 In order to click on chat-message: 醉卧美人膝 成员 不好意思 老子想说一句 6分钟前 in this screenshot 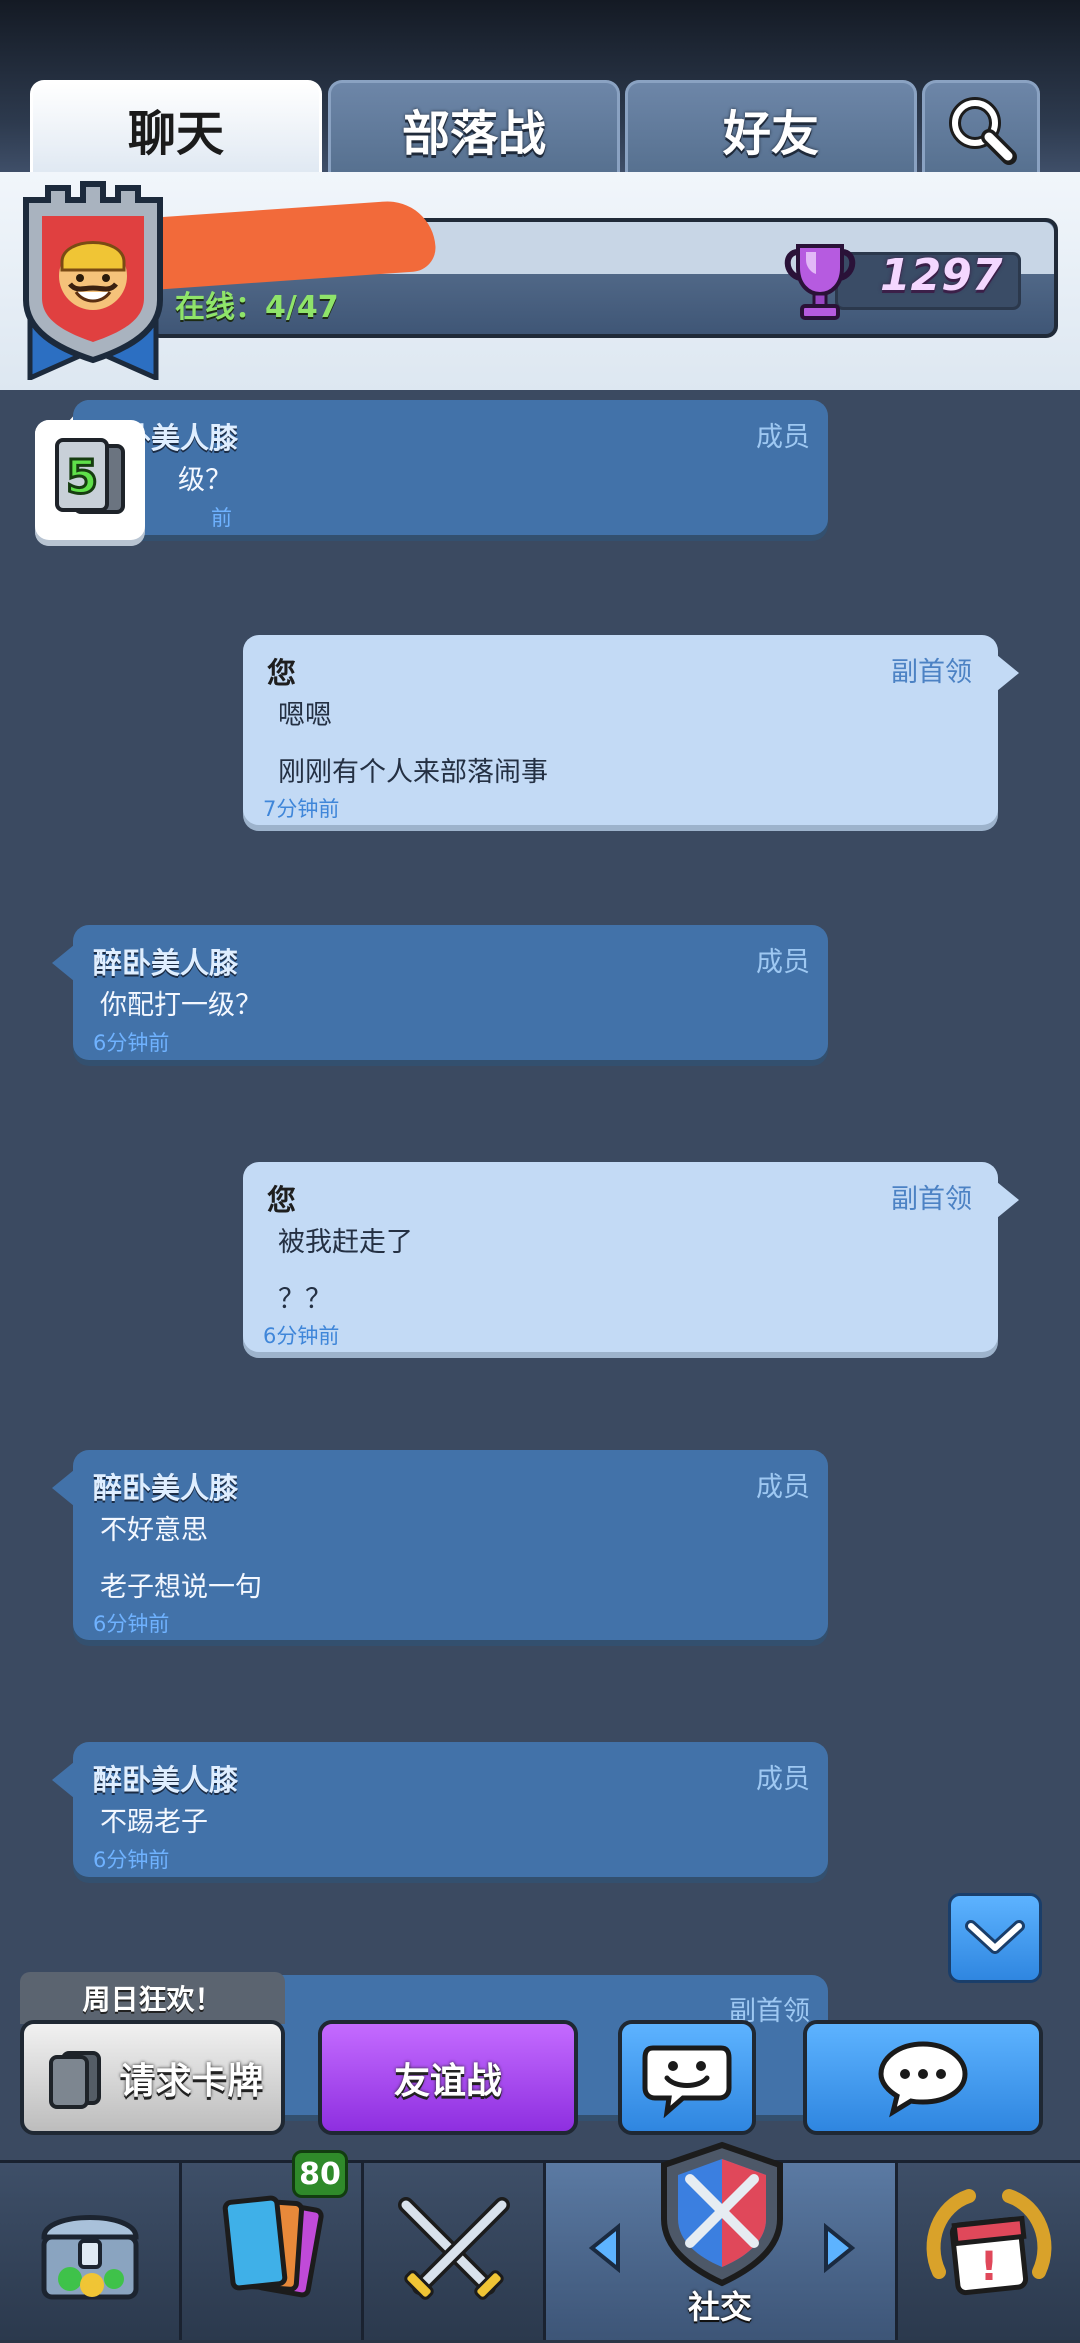, I will do `click(450, 1545)`.